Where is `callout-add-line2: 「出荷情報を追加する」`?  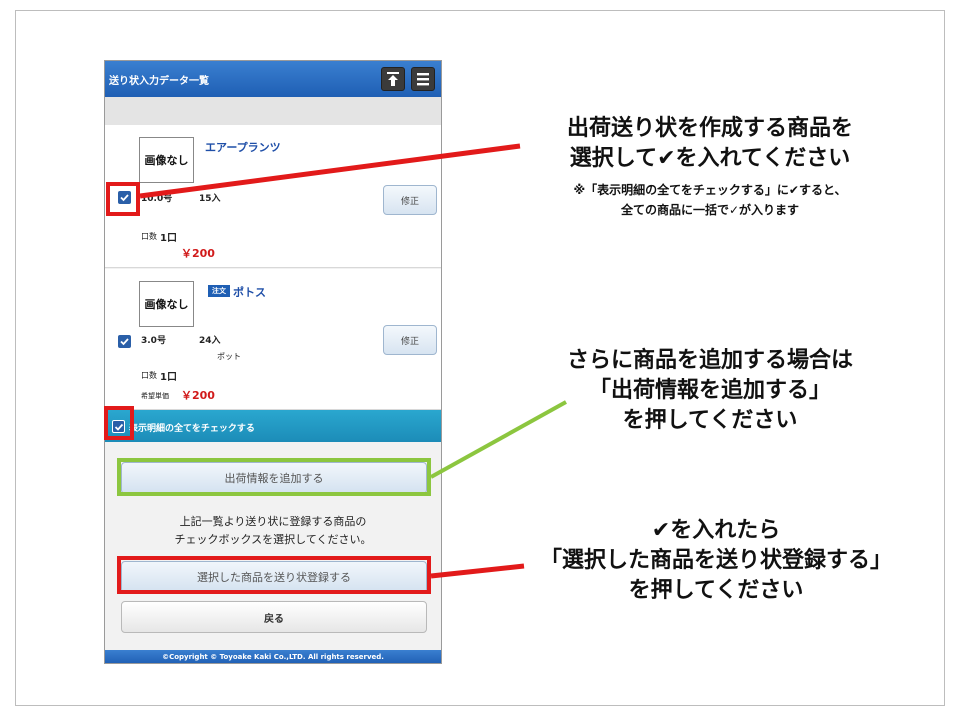 callout-add-line2: 「出荷情報を追加する」 is located at coordinates (709, 390).